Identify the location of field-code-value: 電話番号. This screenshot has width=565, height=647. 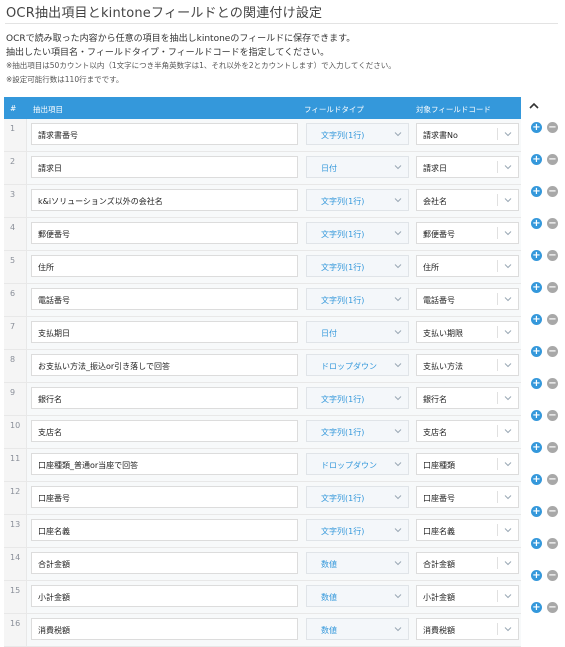
(439, 300).